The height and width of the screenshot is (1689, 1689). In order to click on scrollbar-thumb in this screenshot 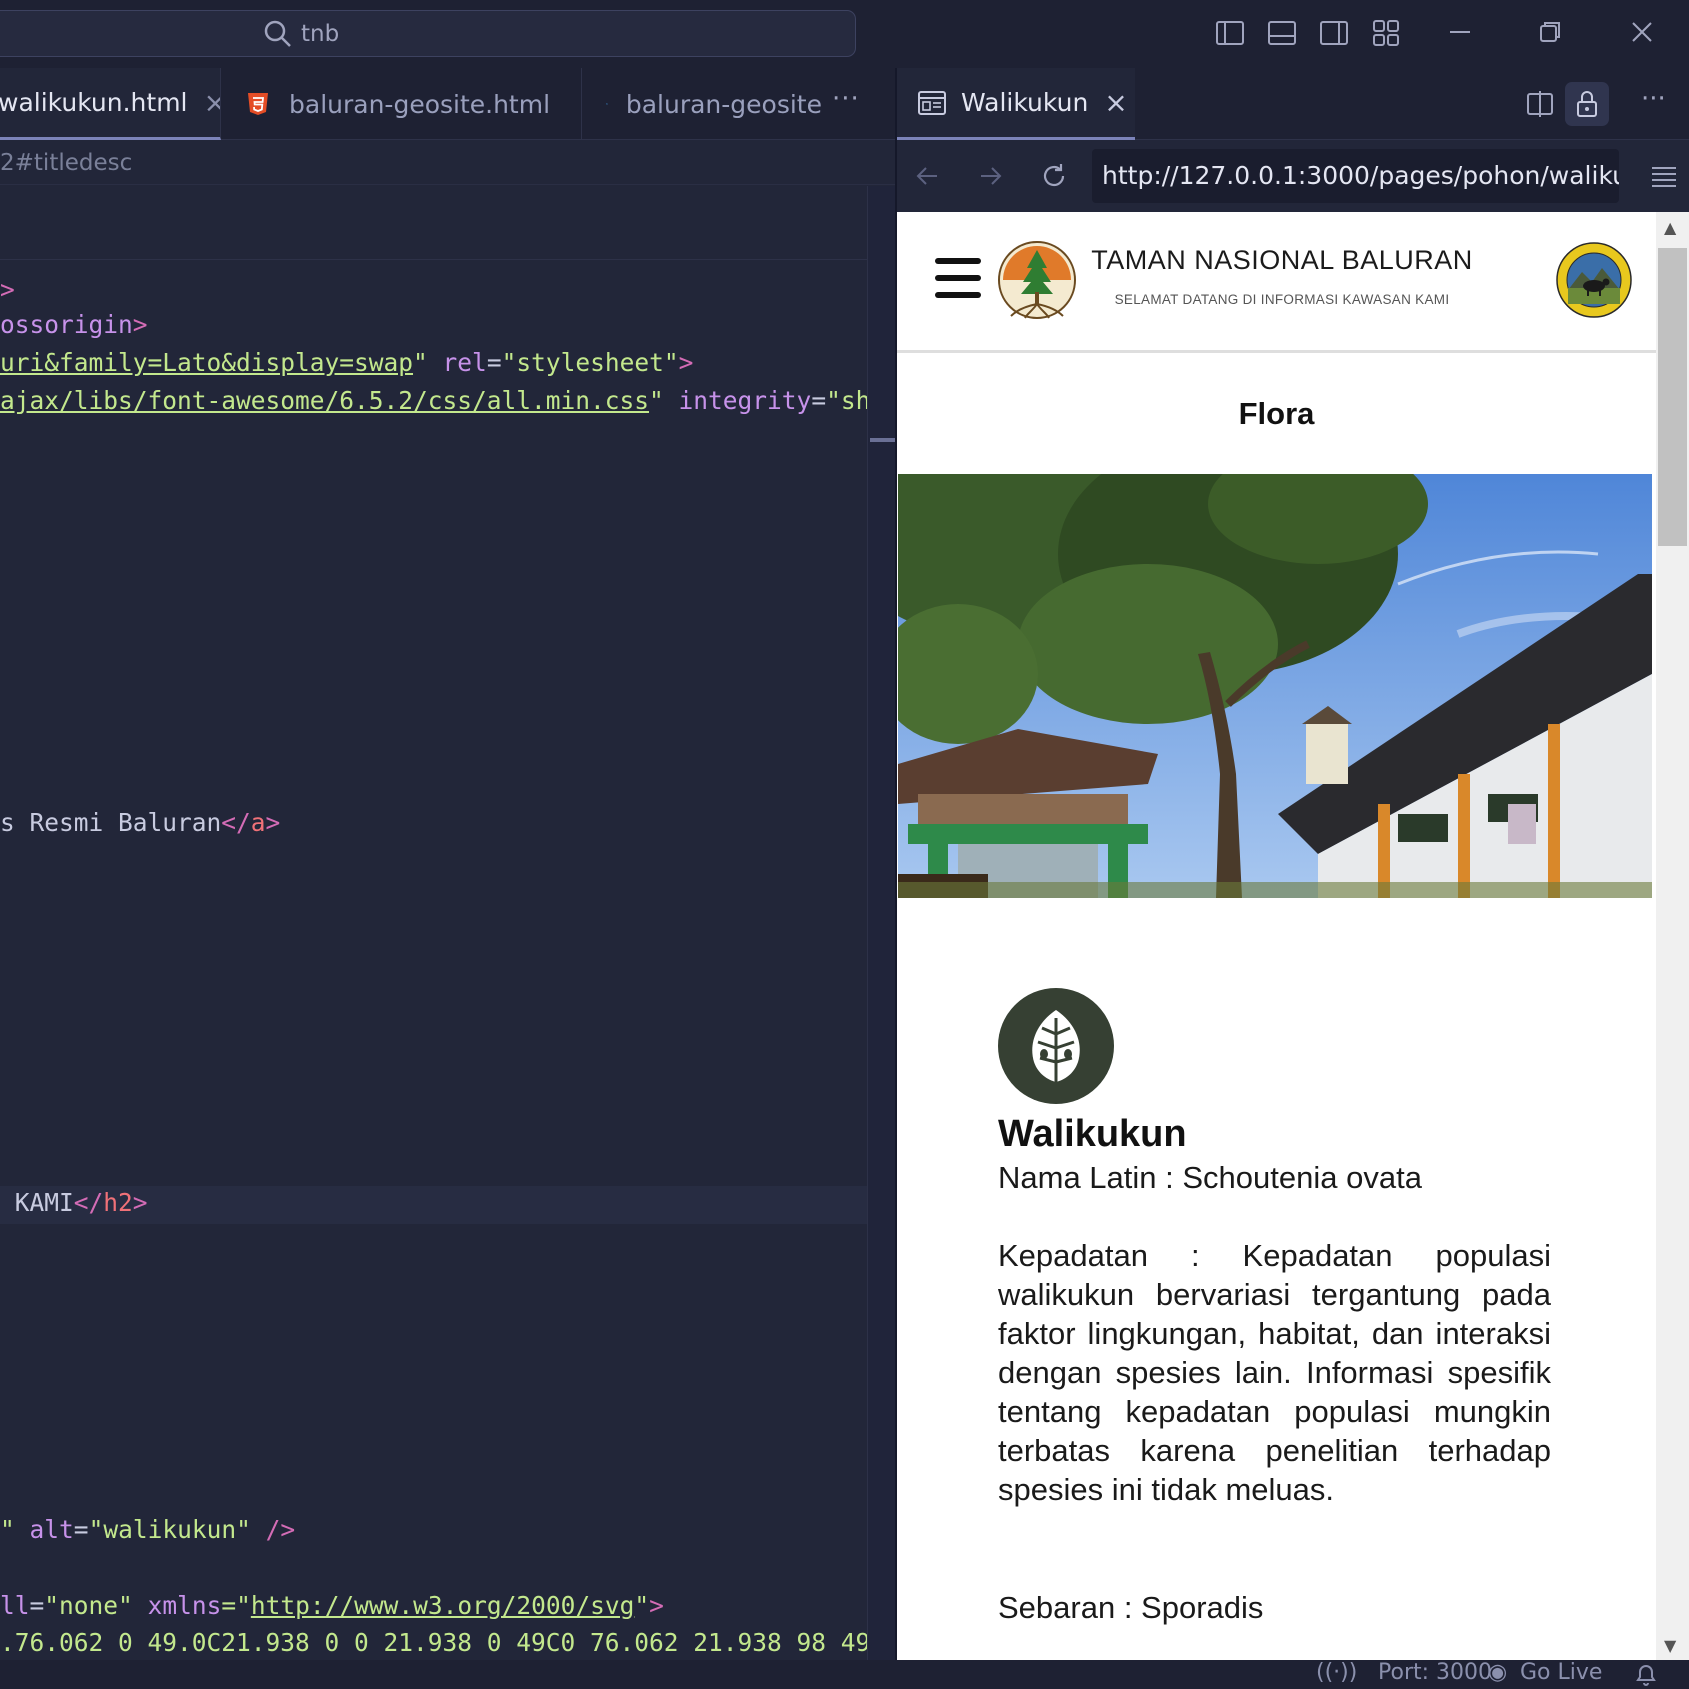, I will do `click(1672, 397)`.